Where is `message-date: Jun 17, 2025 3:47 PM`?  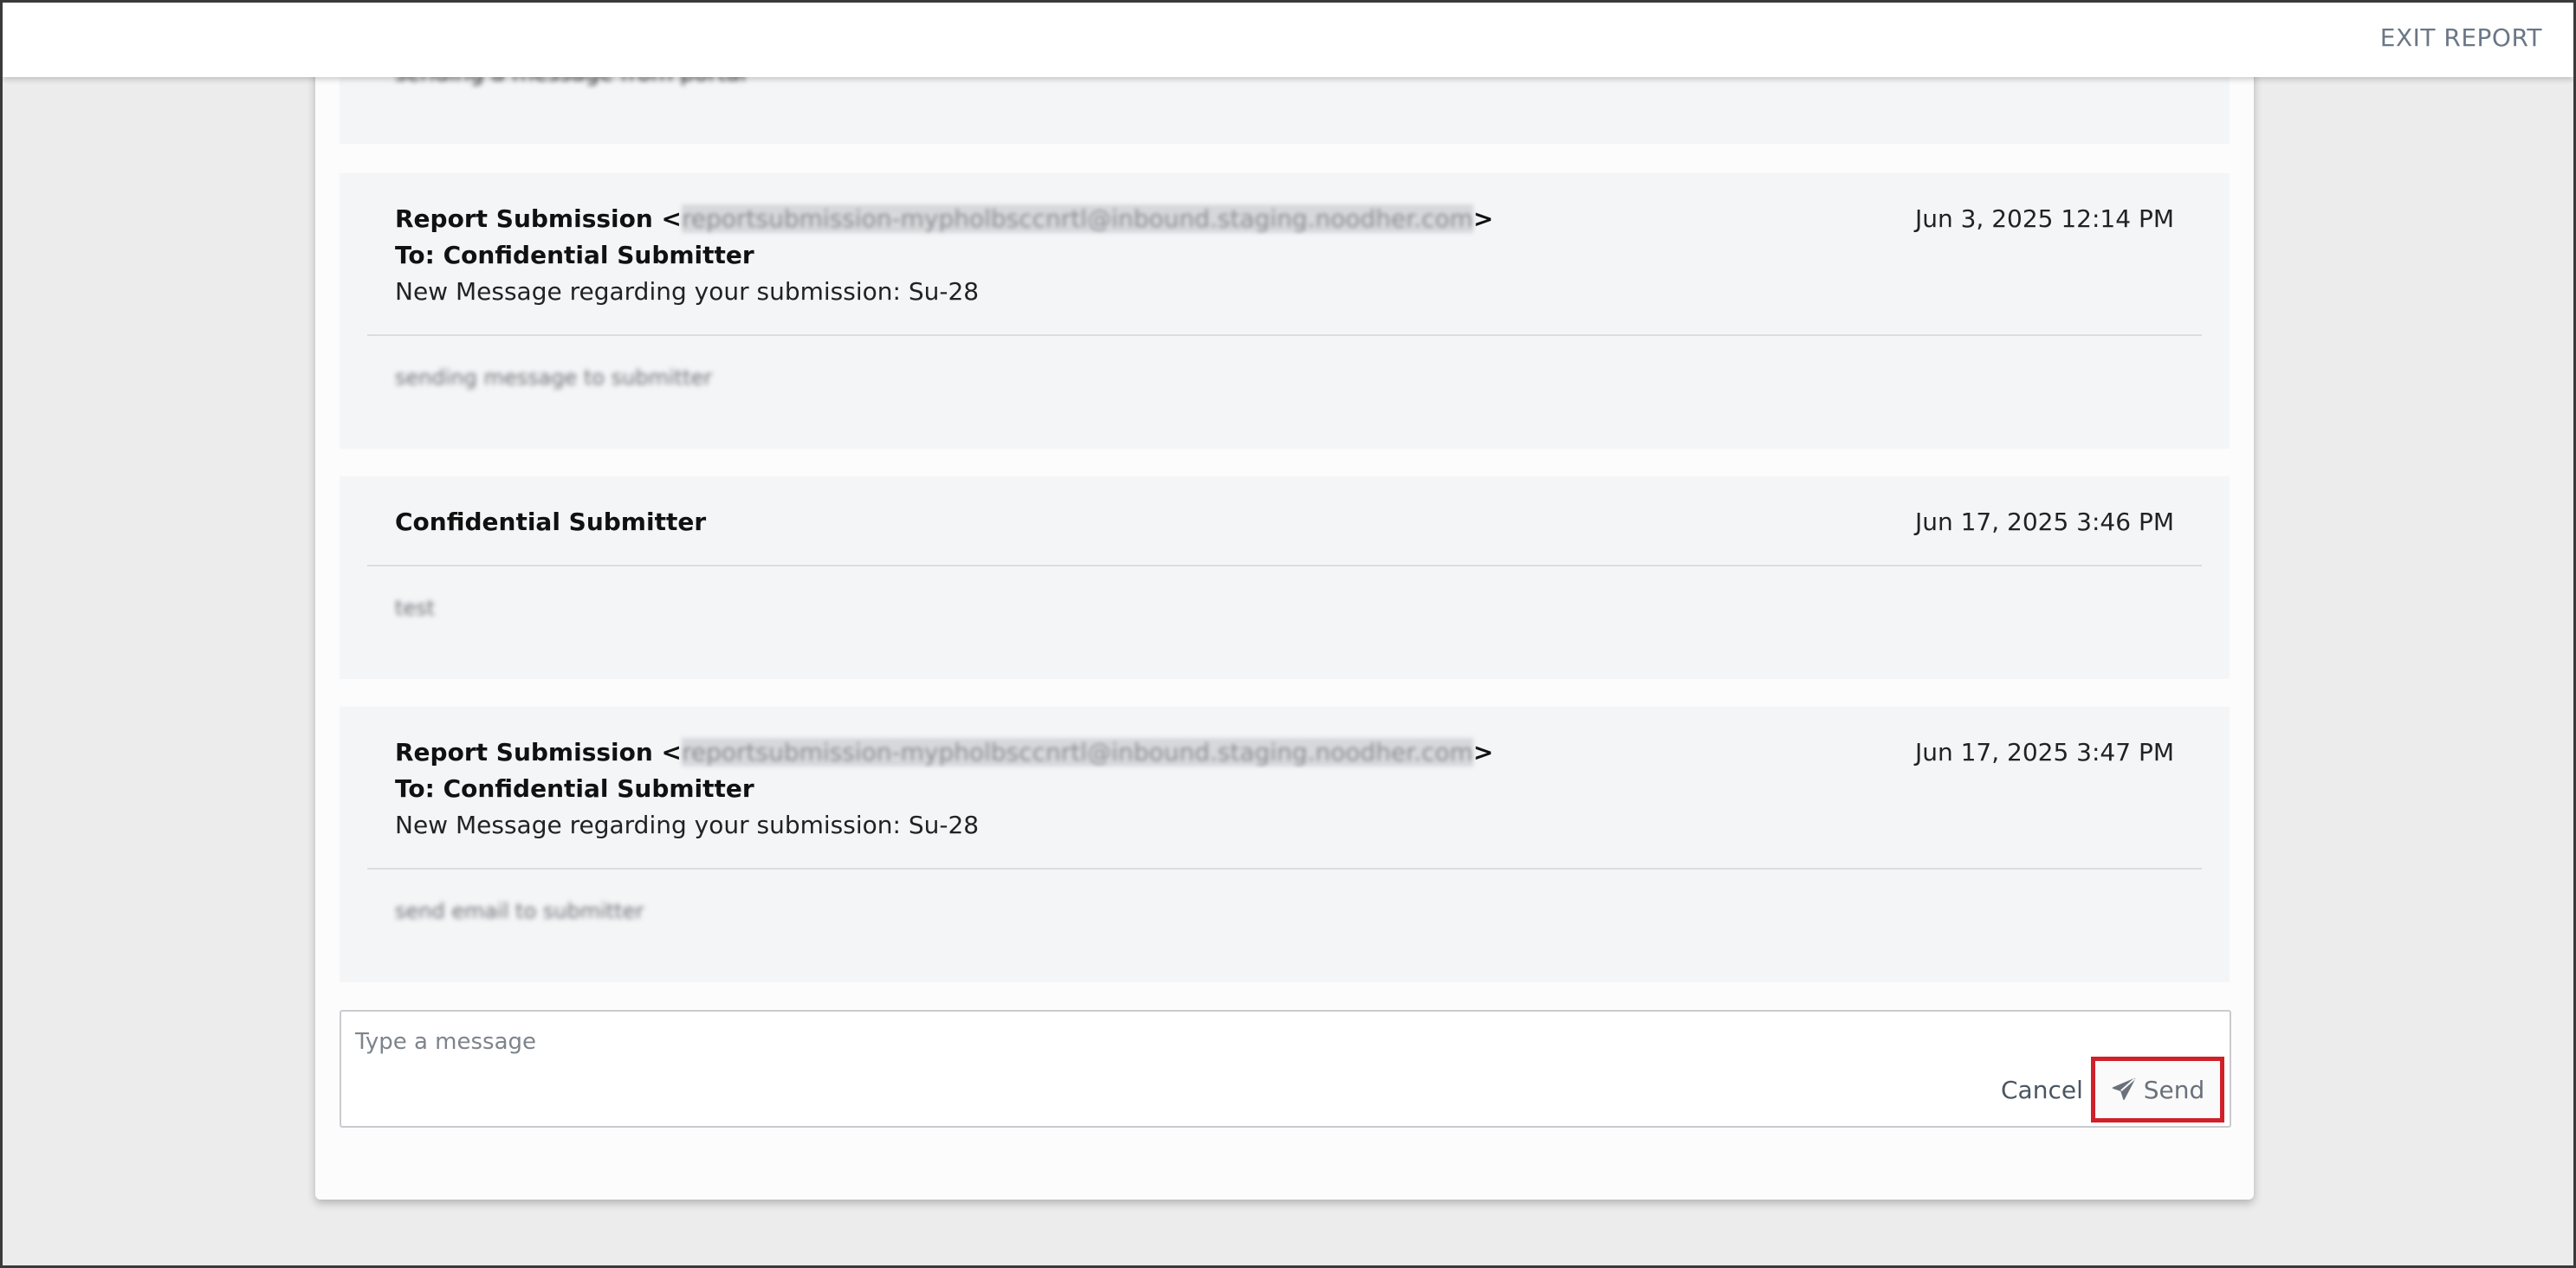
message-date: Jun 17, 2025 3:47 PM is located at coordinates (2044, 752).